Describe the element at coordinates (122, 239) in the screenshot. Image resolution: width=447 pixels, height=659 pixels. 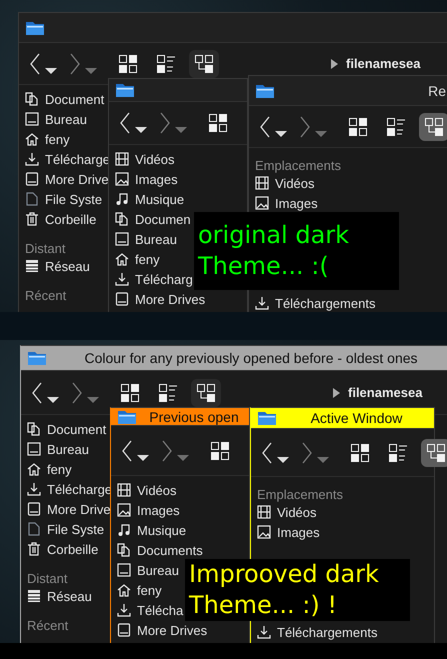
I see `desktop-icon` at that location.